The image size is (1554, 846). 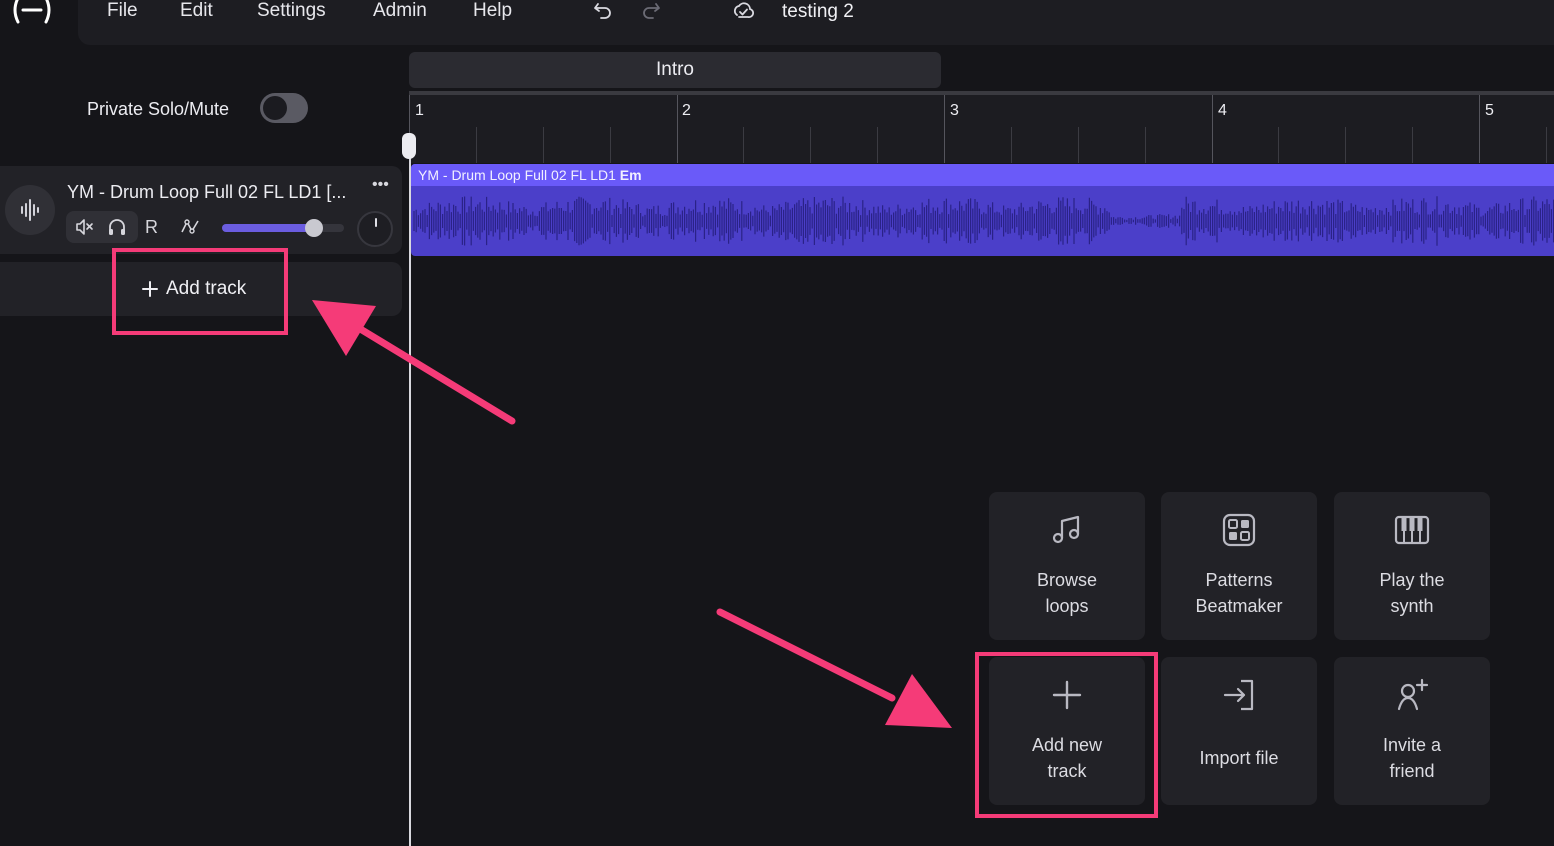 What do you see at coordinates (1239, 695) in the screenshot?
I see `import-icon` at bounding box center [1239, 695].